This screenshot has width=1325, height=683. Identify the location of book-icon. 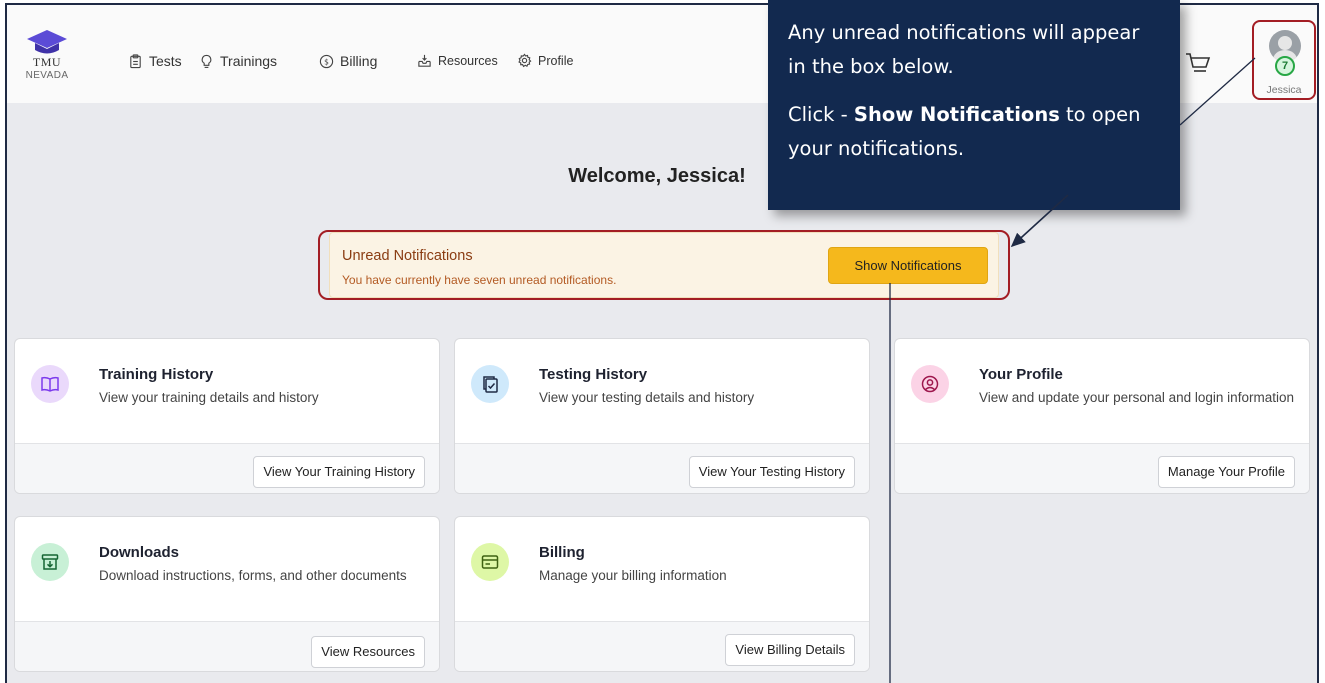
(50, 384).